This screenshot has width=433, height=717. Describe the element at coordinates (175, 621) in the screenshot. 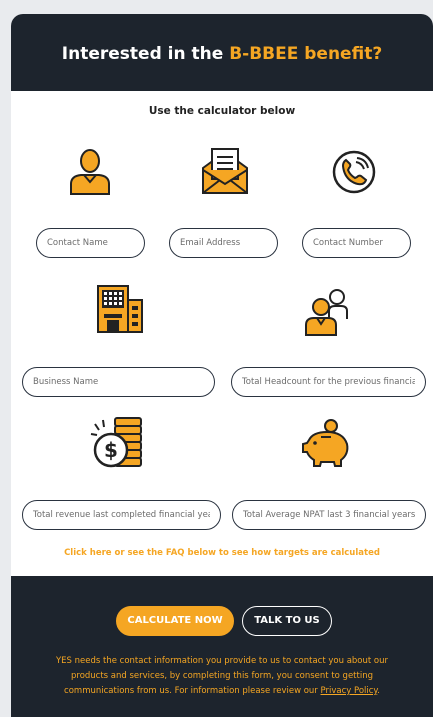

I see `calculate-now-button: CALCULATE NOW` at that location.